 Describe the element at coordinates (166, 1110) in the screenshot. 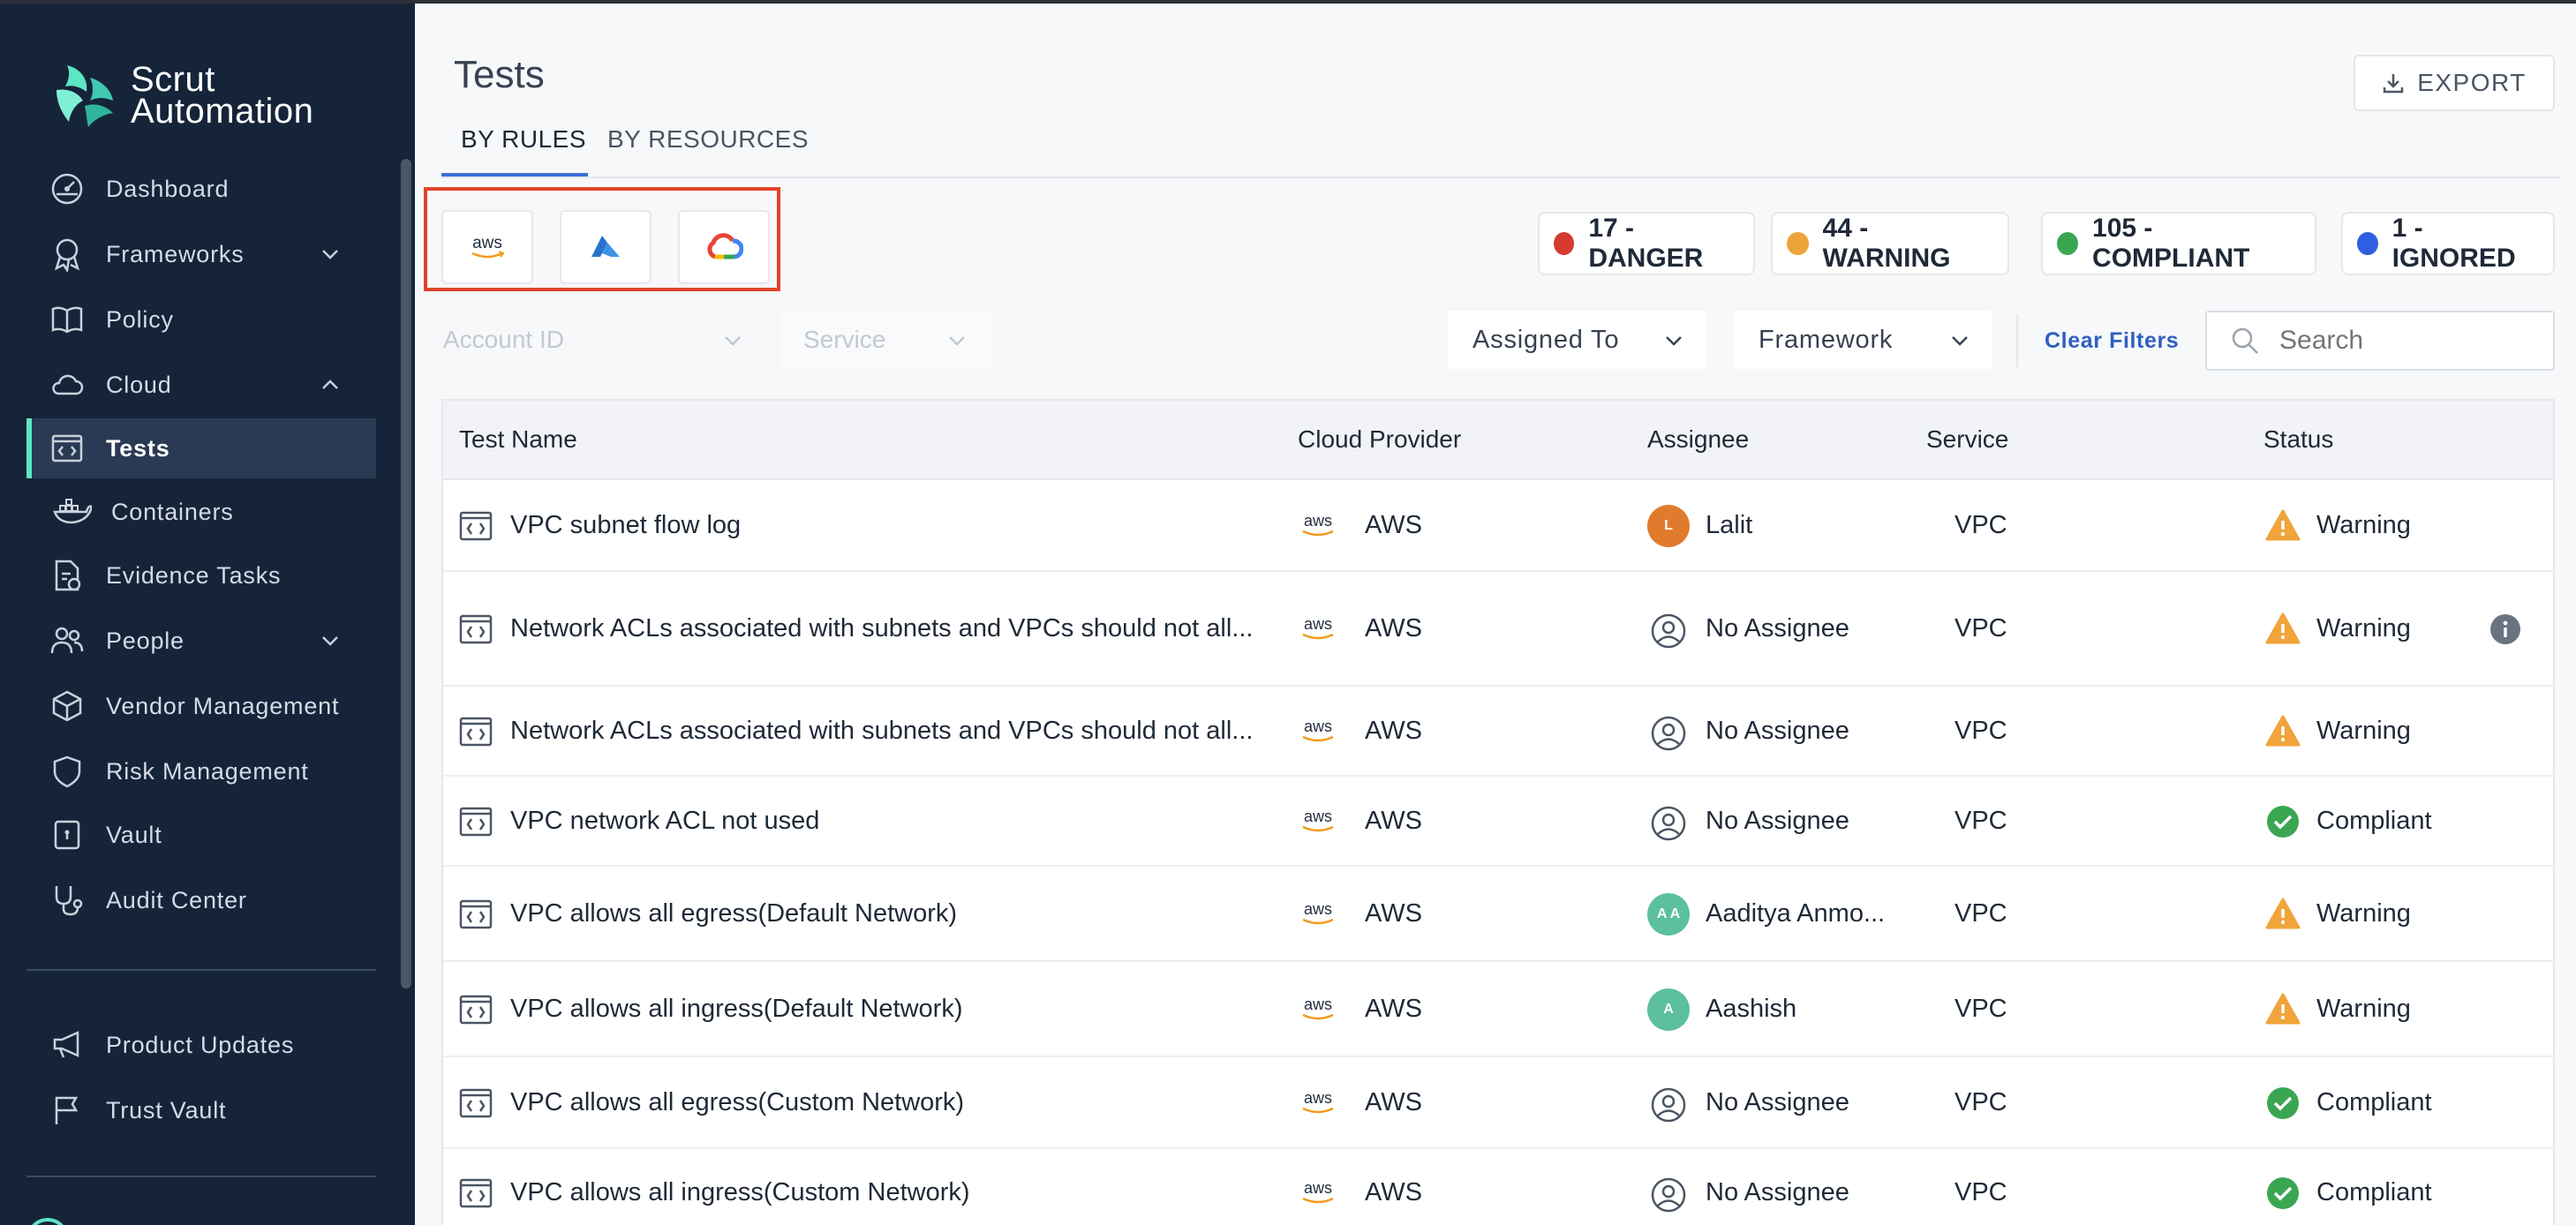

I see `sidebar-item-label: Trust Vault` at that location.